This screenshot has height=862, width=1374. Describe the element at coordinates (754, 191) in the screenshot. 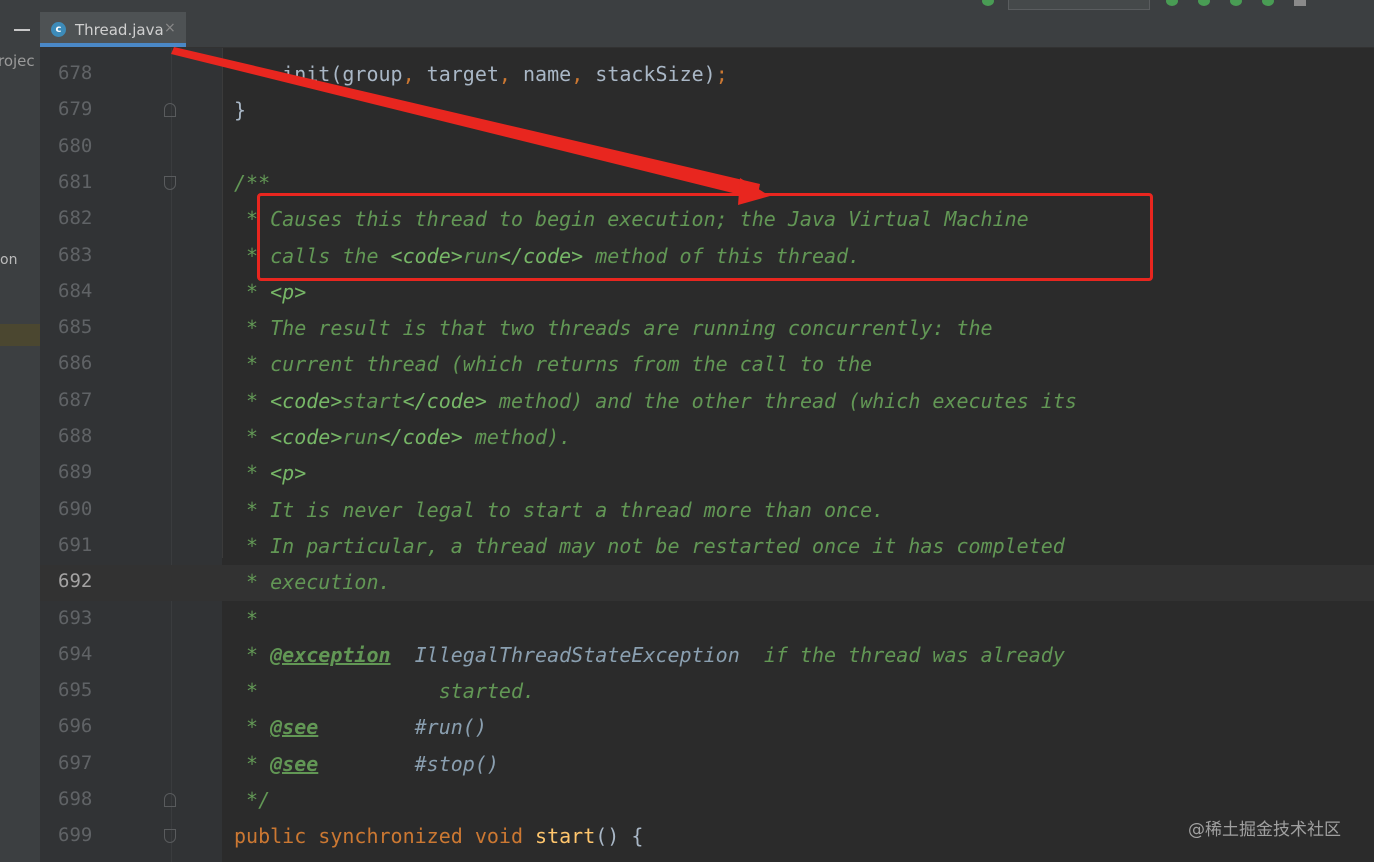

I see `arrow-head` at that location.